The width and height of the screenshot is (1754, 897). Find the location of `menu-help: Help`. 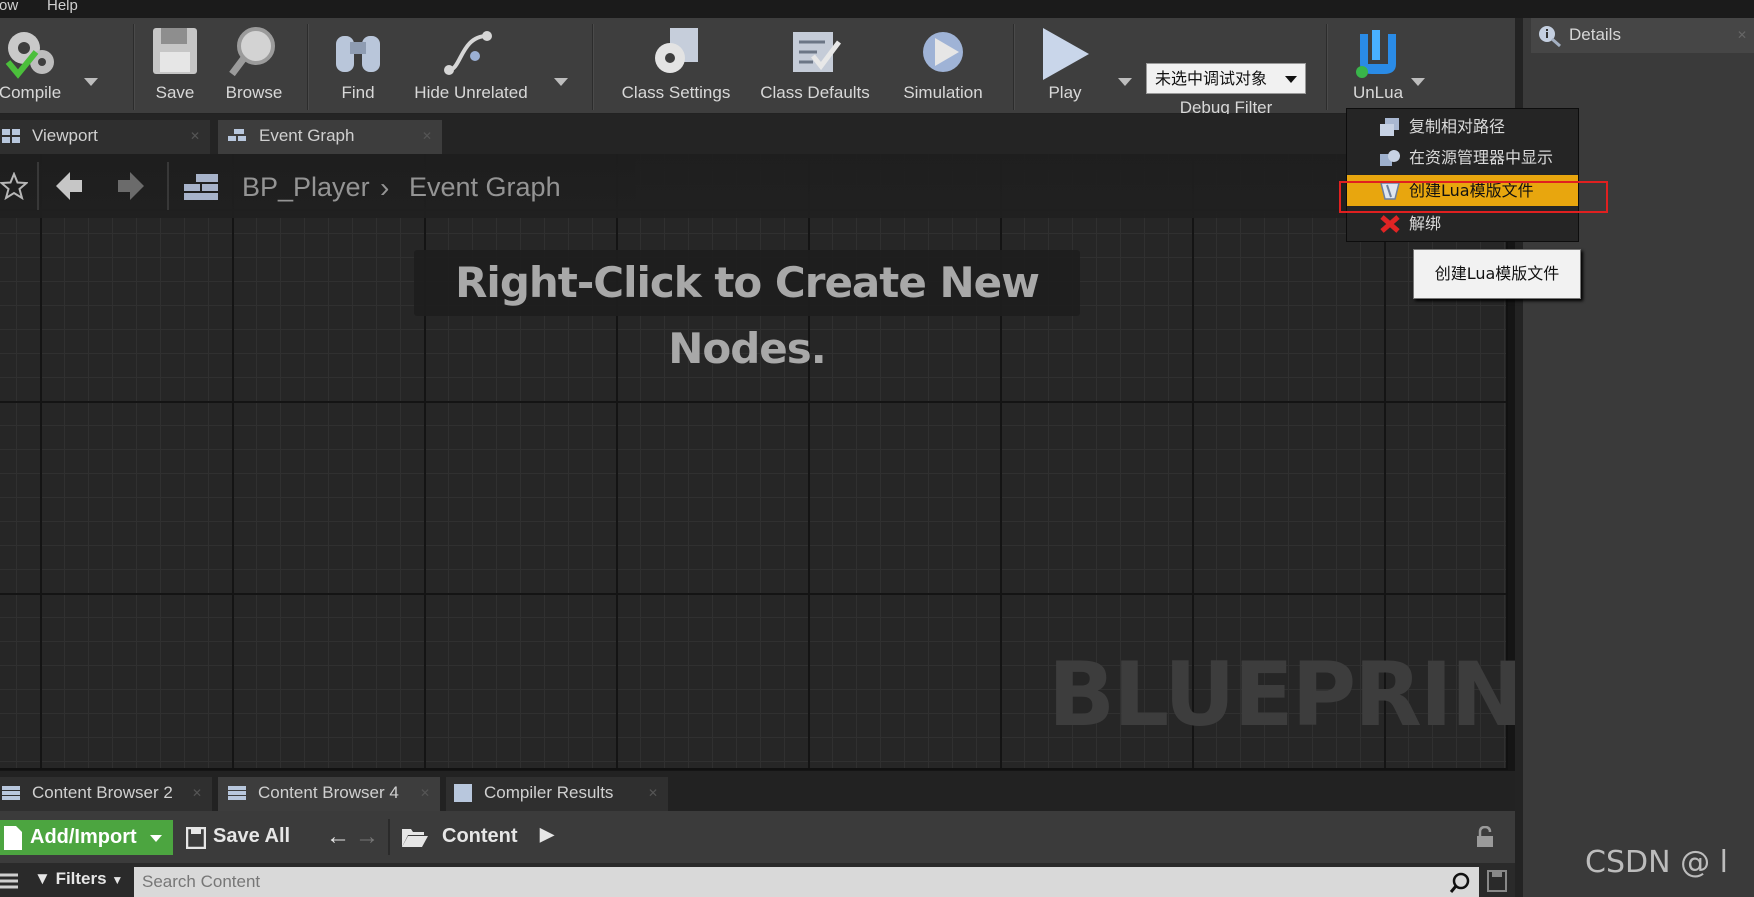

menu-help: Help is located at coordinates (62, 7).